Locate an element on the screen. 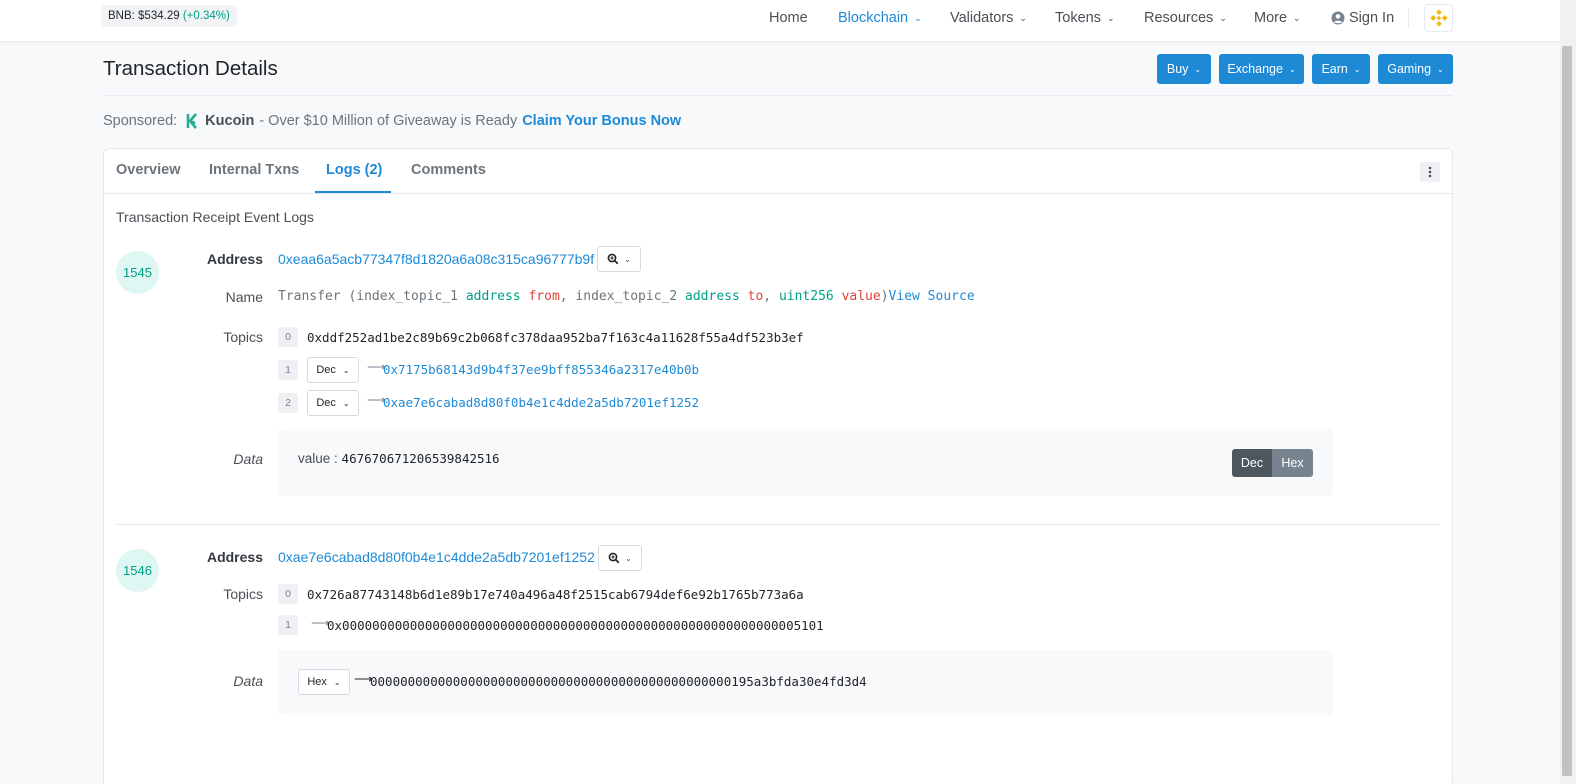 The image size is (1592, 784). bnb-price-badge: BNB: $534.29 (+0.34%) is located at coordinates (169, 16).